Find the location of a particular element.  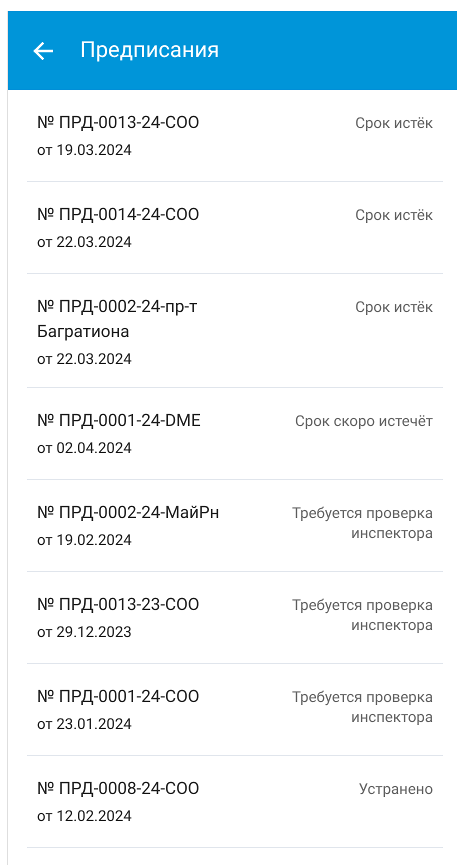

list-item: № ПРД-0013-24-СОО от 19.03.2024 Срок истёк is located at coordinates (235, 136).